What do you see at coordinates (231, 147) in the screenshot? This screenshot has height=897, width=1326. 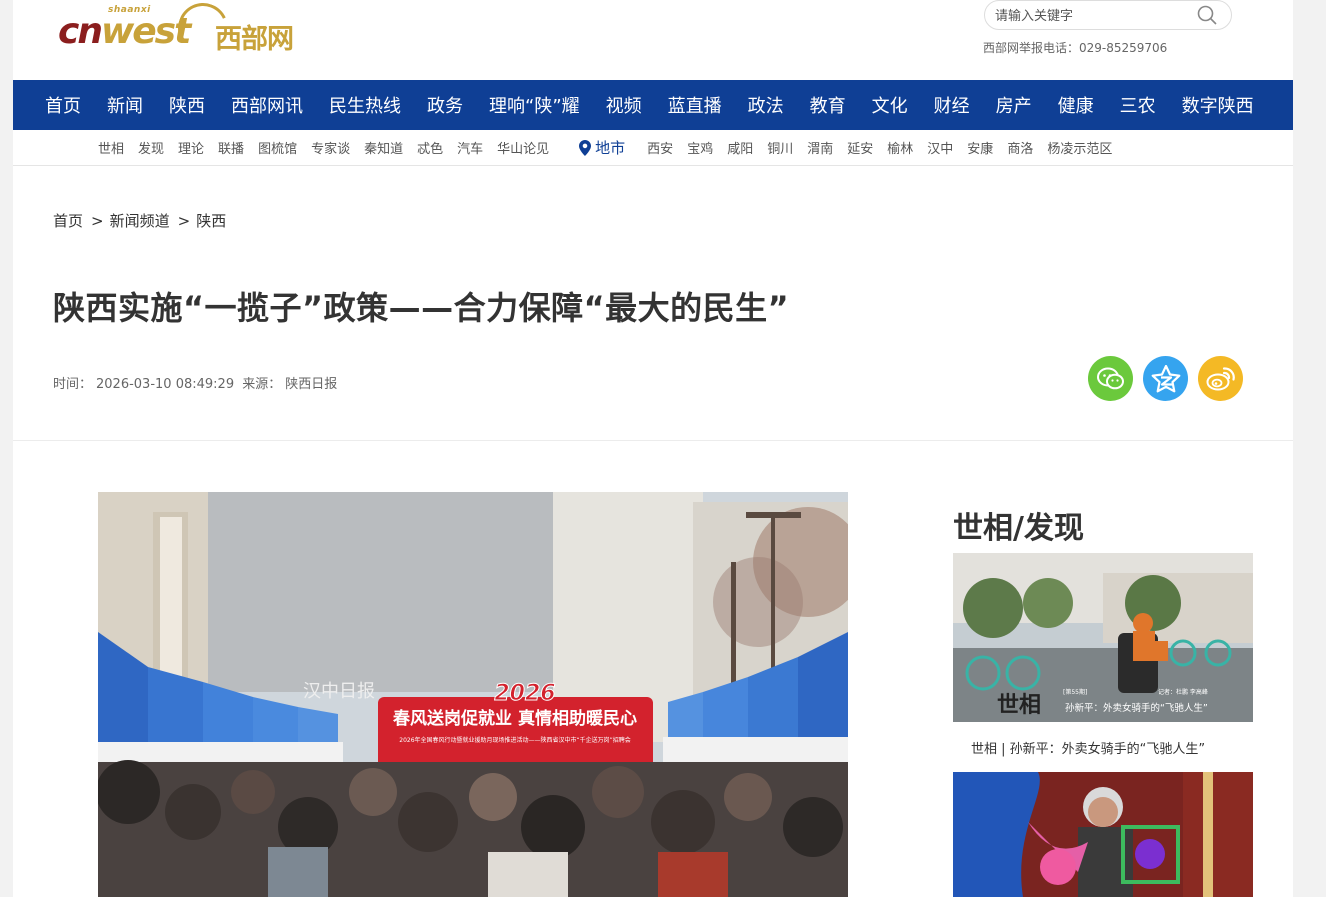 I see `subnav-item-broadcast: 联播` at bounding box center [231, 147].